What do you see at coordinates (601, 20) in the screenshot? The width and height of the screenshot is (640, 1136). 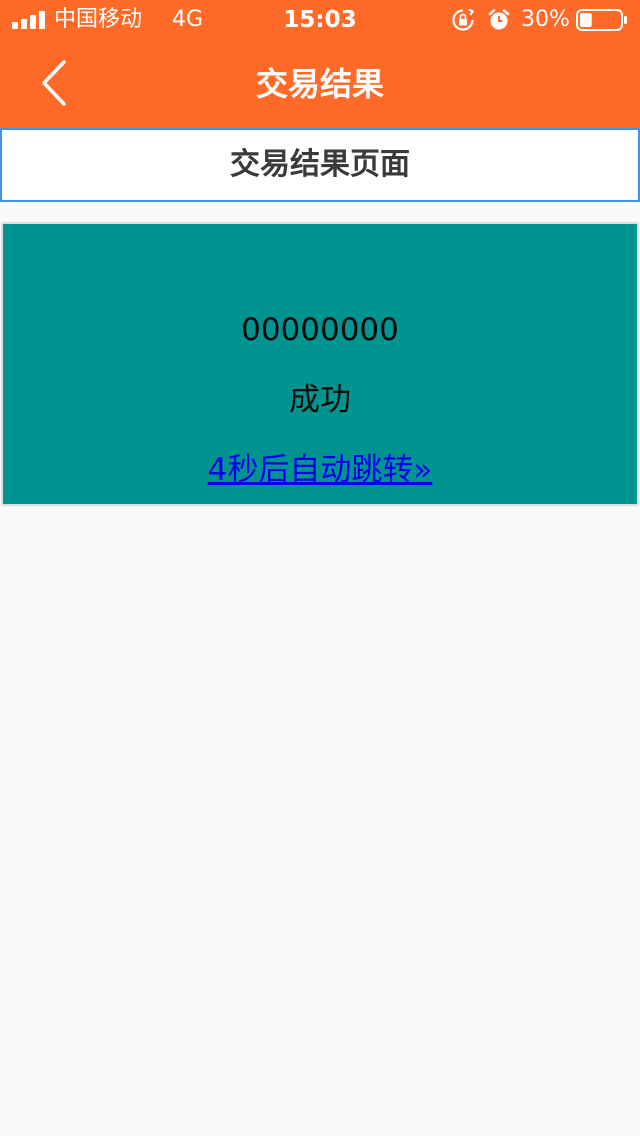 I see `battery-icon` at bounding box center [601, 20].